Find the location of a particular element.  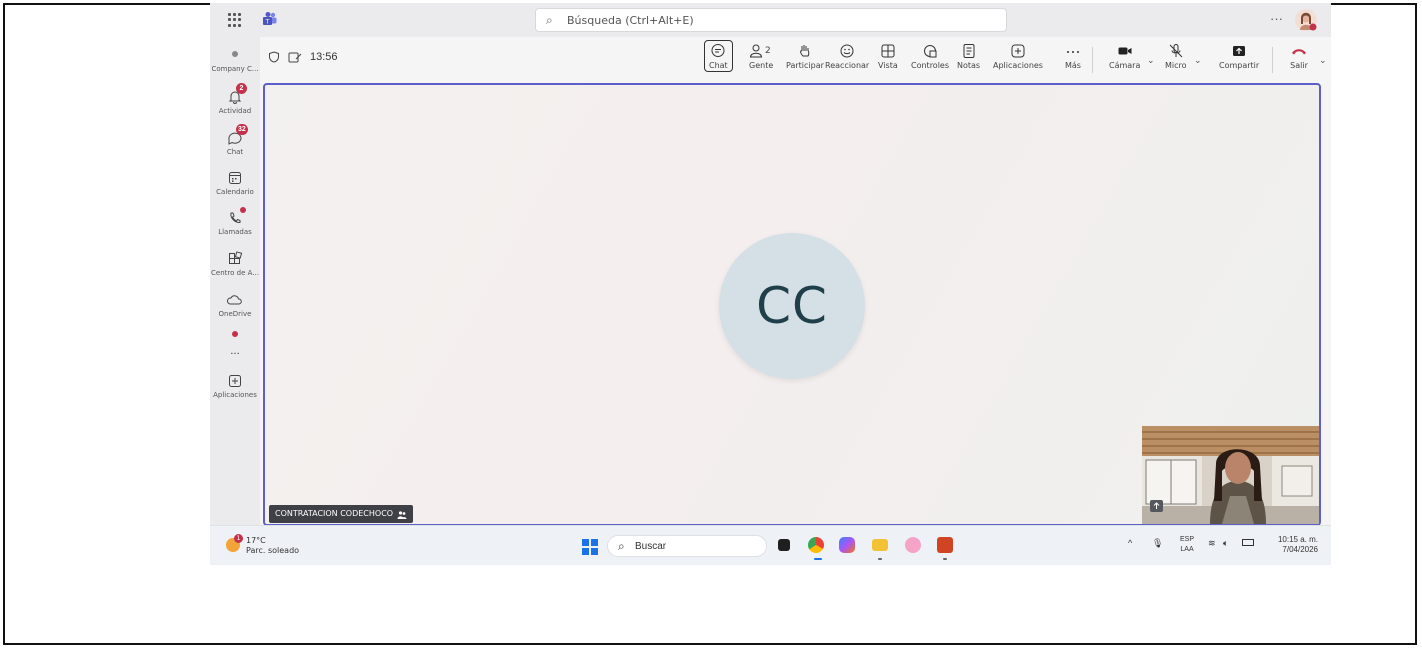

more-icon is located at coordinates (1073, 52).